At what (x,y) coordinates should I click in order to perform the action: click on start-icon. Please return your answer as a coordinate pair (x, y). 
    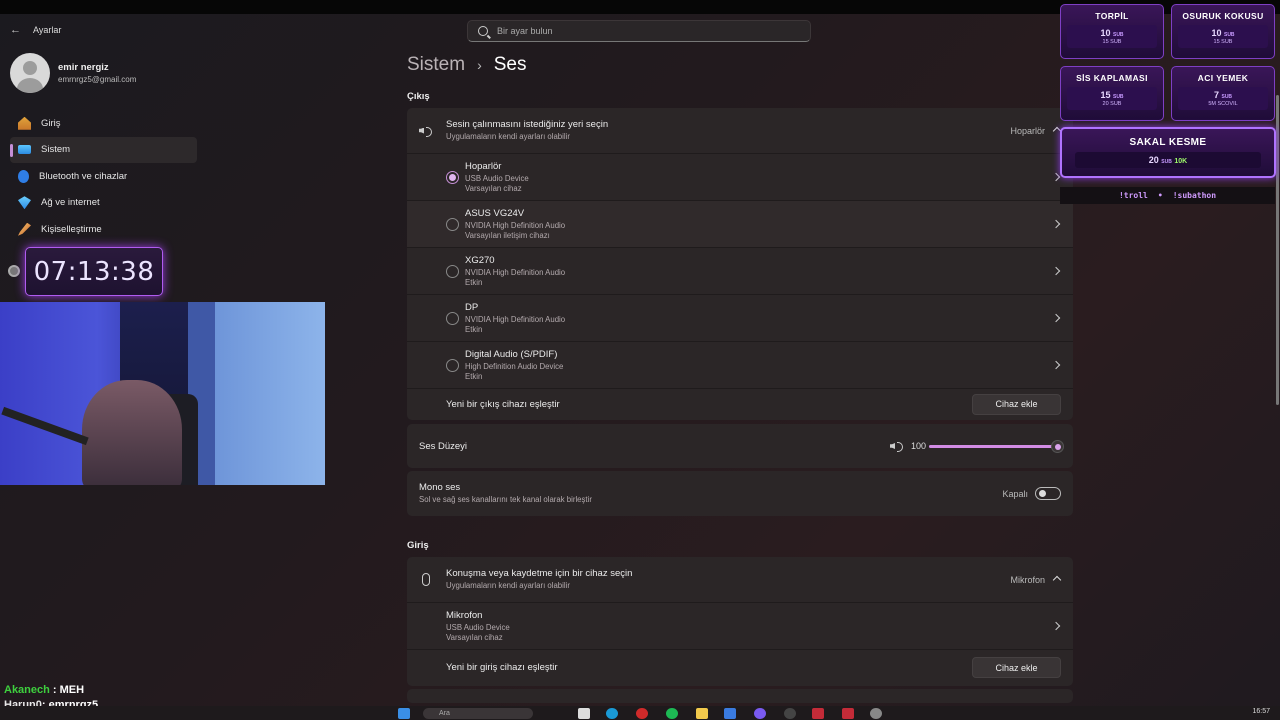
    Looking at the image, I should click on (404, 713).